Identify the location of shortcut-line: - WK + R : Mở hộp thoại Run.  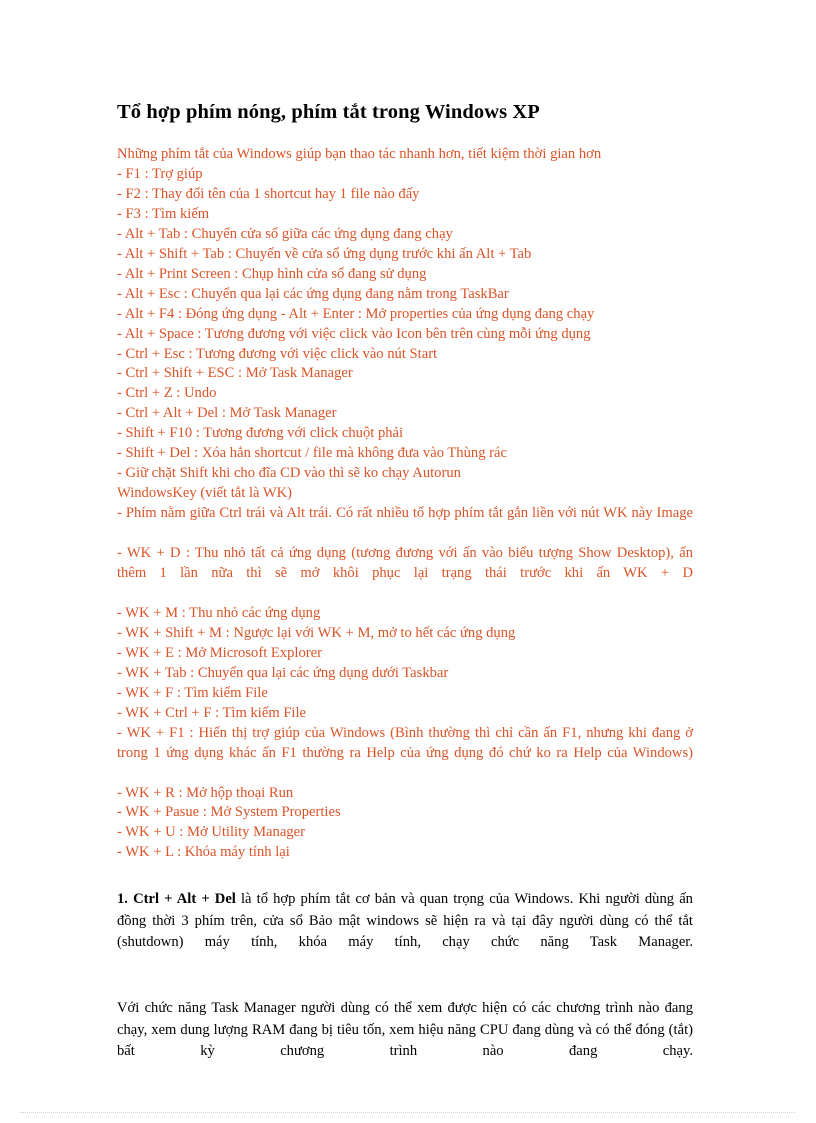
(205, 792).